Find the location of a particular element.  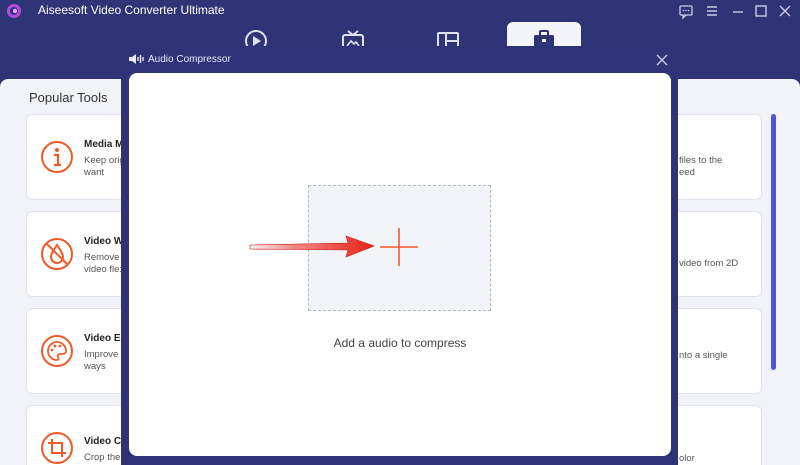

close-icon is located at coordinates (662, 60).